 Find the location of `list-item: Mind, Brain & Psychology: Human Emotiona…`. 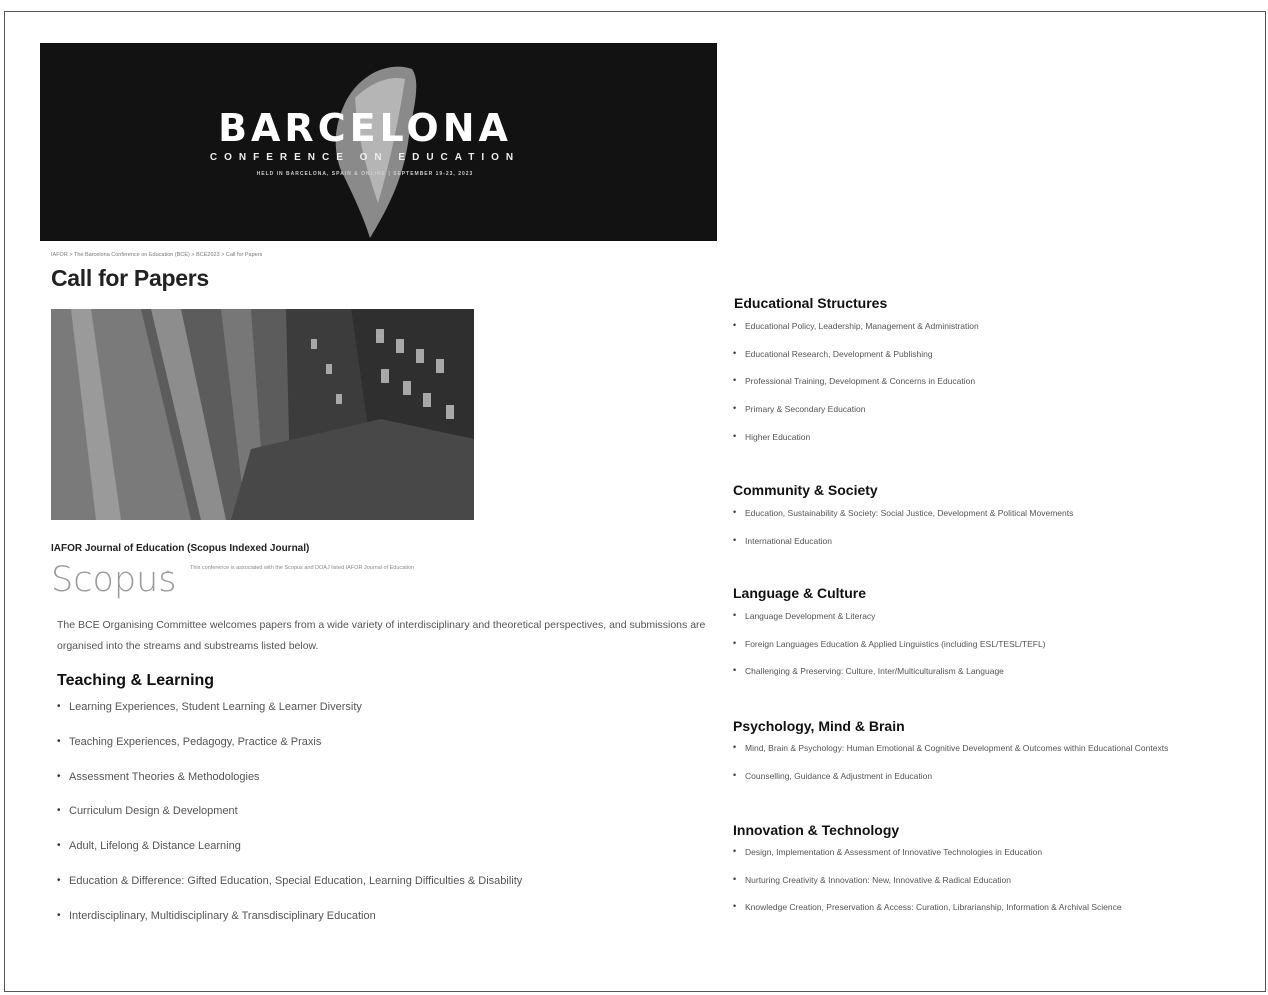

list-item: Mind, Brain & Psychology: Human Emotiona… is located at coordinates (950, 756).